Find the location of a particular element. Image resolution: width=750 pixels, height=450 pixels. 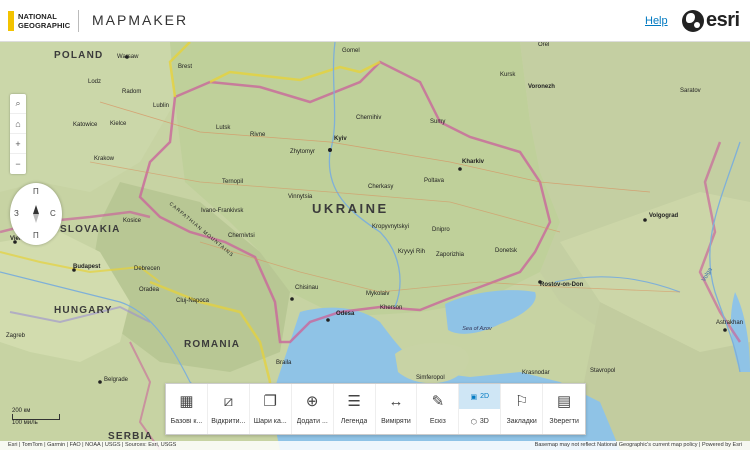

qr-grid-icon: ▦ is located at coordinates (186, 401).